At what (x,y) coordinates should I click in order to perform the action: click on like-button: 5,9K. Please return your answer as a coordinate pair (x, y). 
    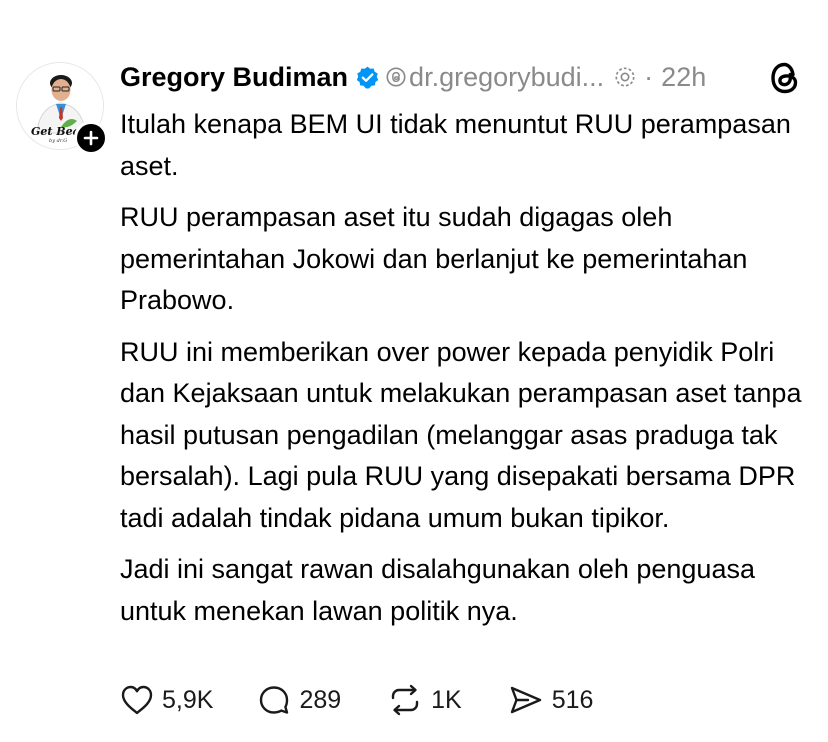
    Looking at the image, I should click on (166, 700).